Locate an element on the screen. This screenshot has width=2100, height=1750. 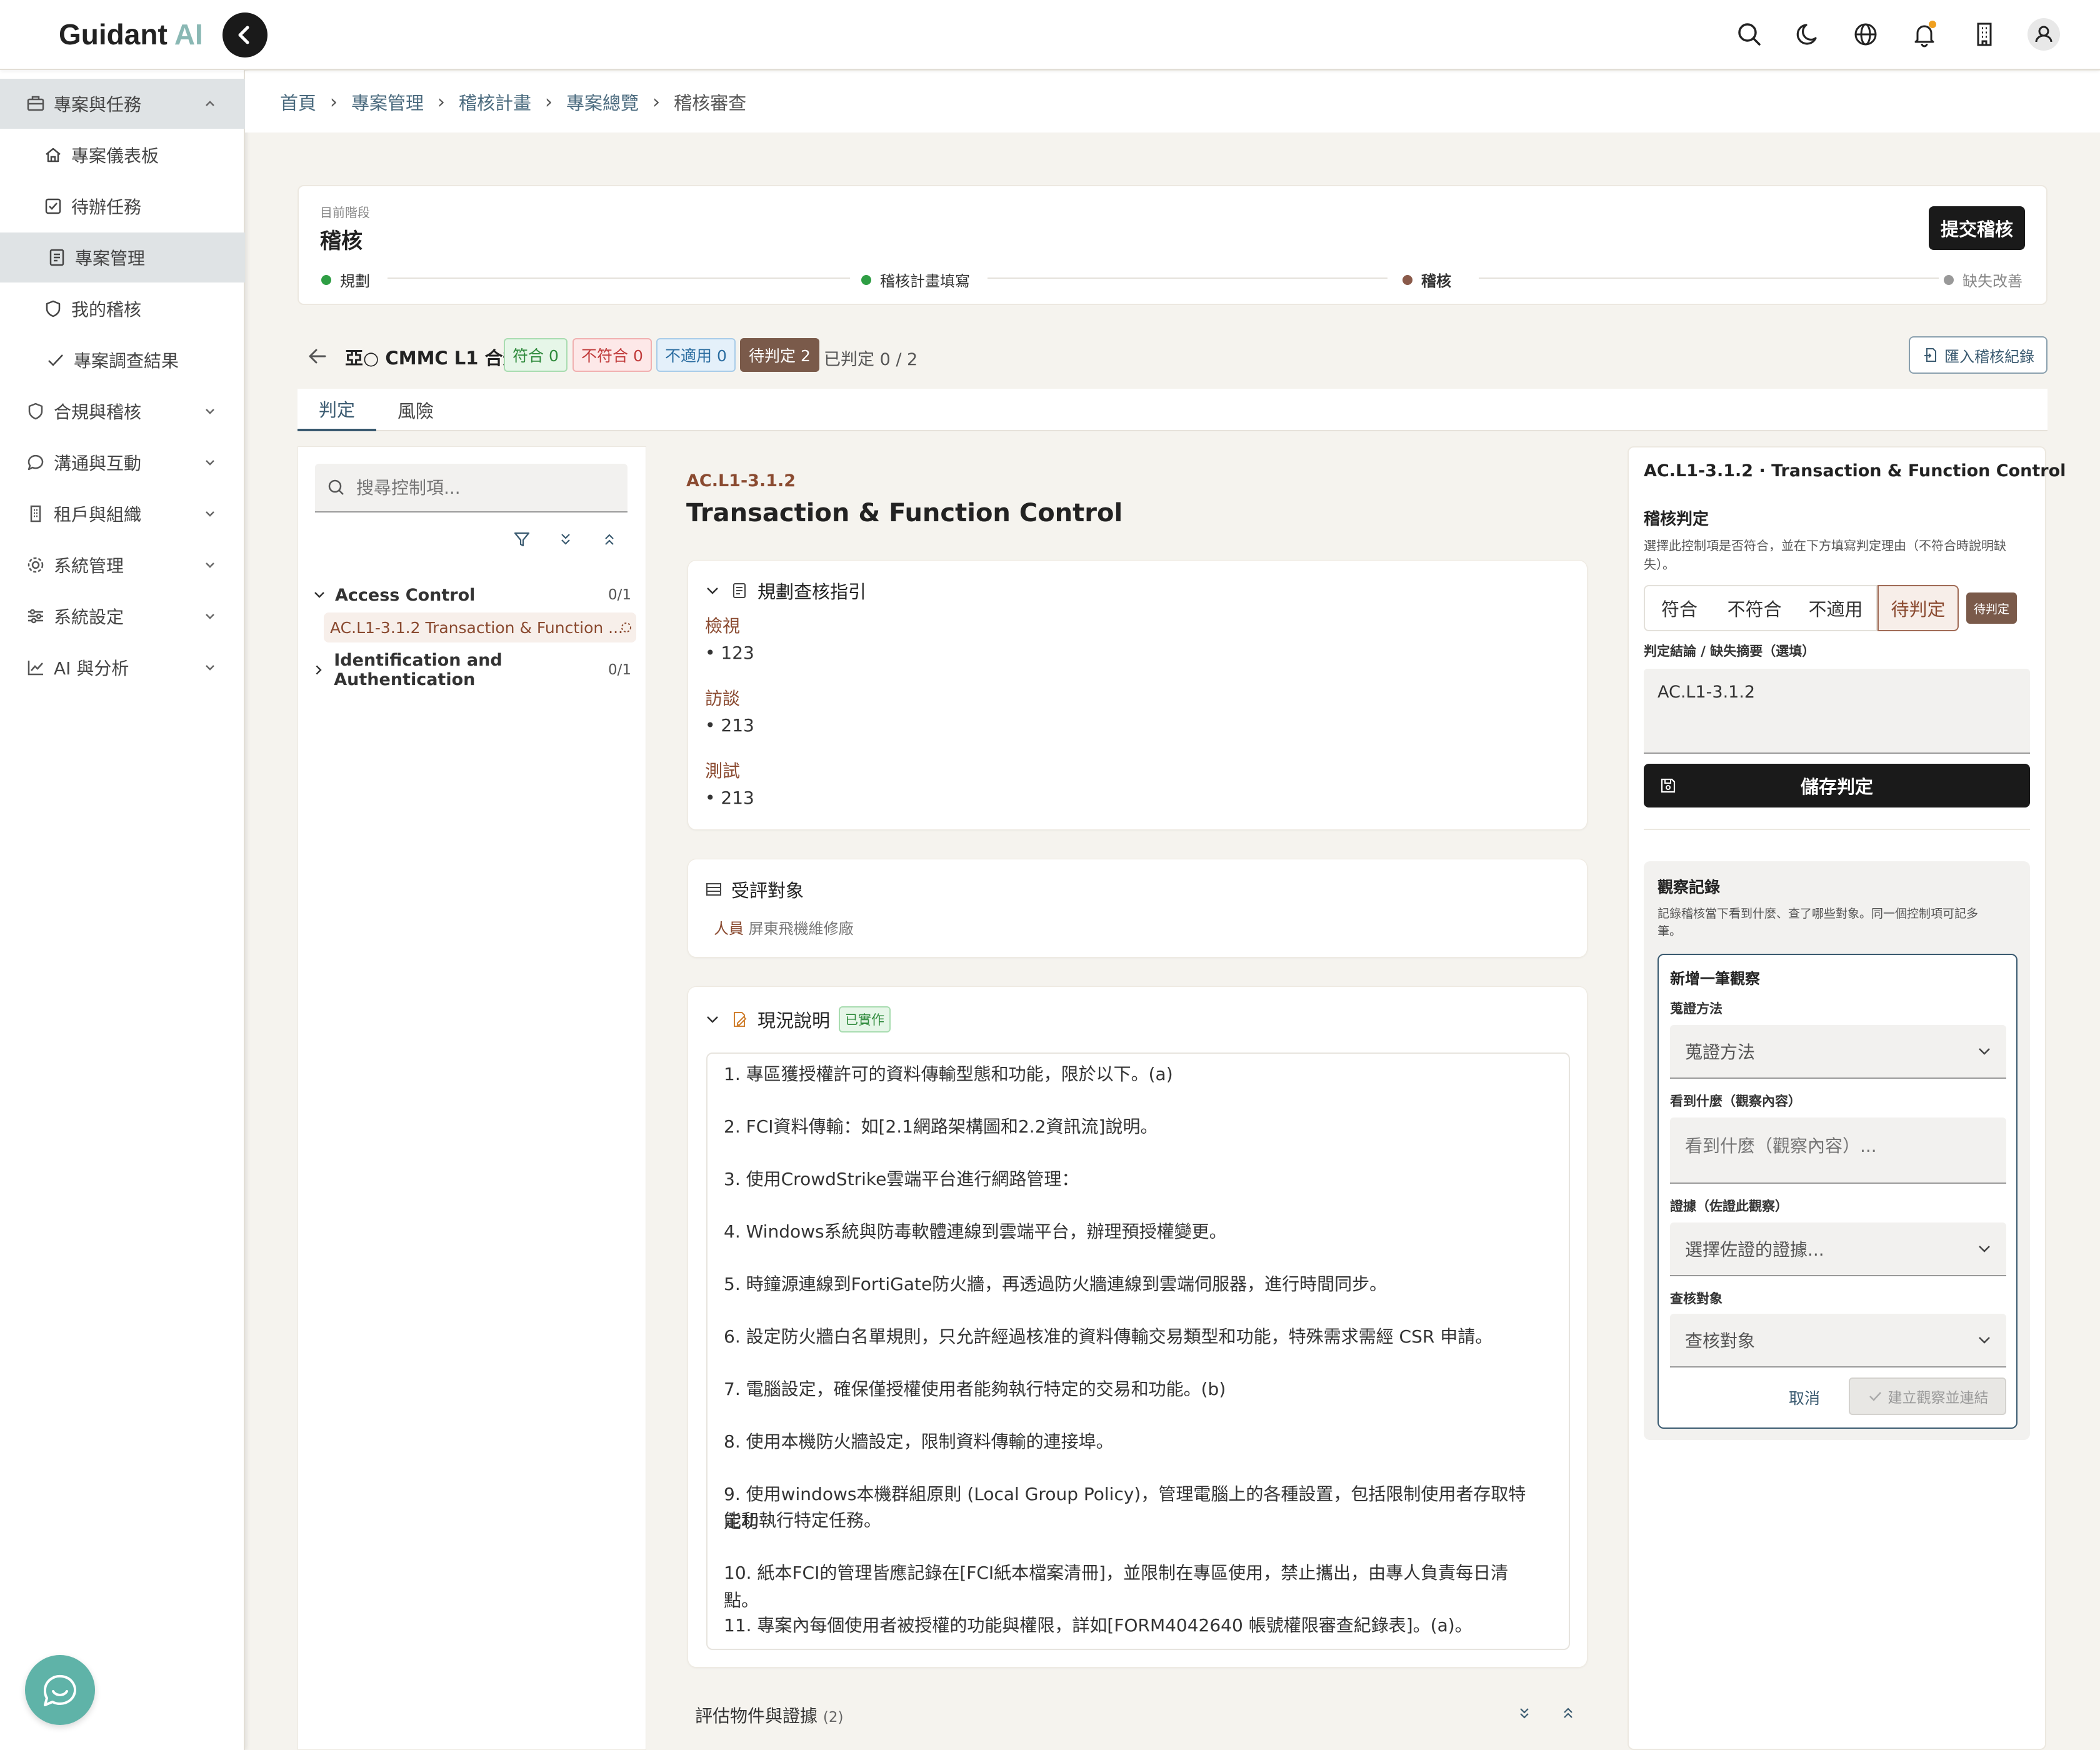
sidebar-item-project-management: 專案管理 is located at coordinates (122, 257).